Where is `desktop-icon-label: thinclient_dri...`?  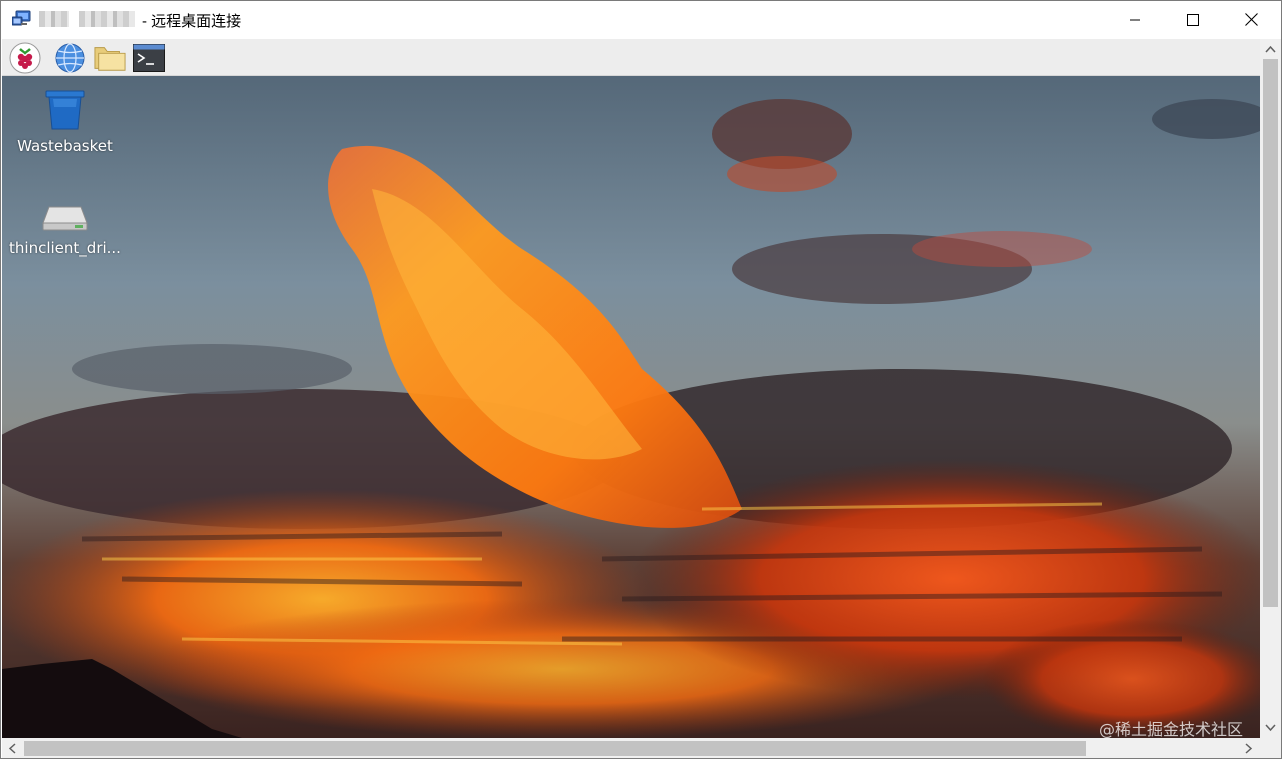
desktop-icon-label: thinclient_dri... is located at coordinates (65, 248).